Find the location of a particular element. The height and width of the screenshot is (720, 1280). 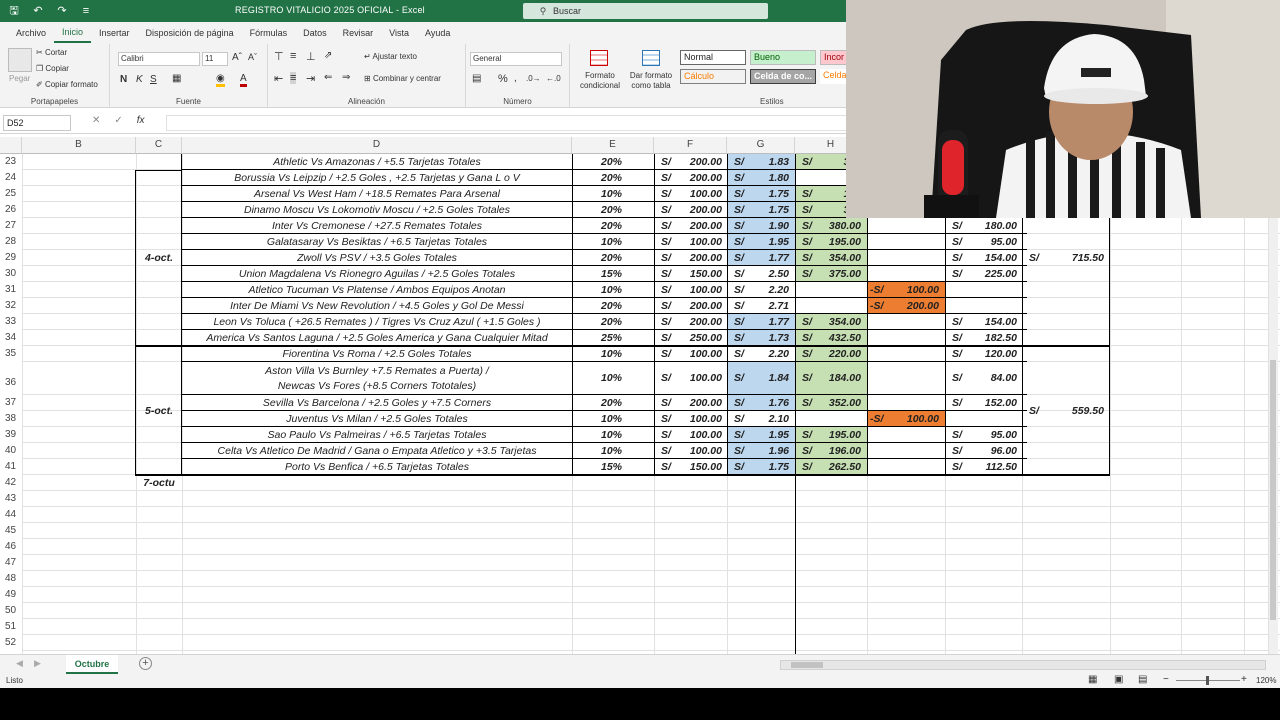

percent-icon: % is located at coordinates (503, 79).